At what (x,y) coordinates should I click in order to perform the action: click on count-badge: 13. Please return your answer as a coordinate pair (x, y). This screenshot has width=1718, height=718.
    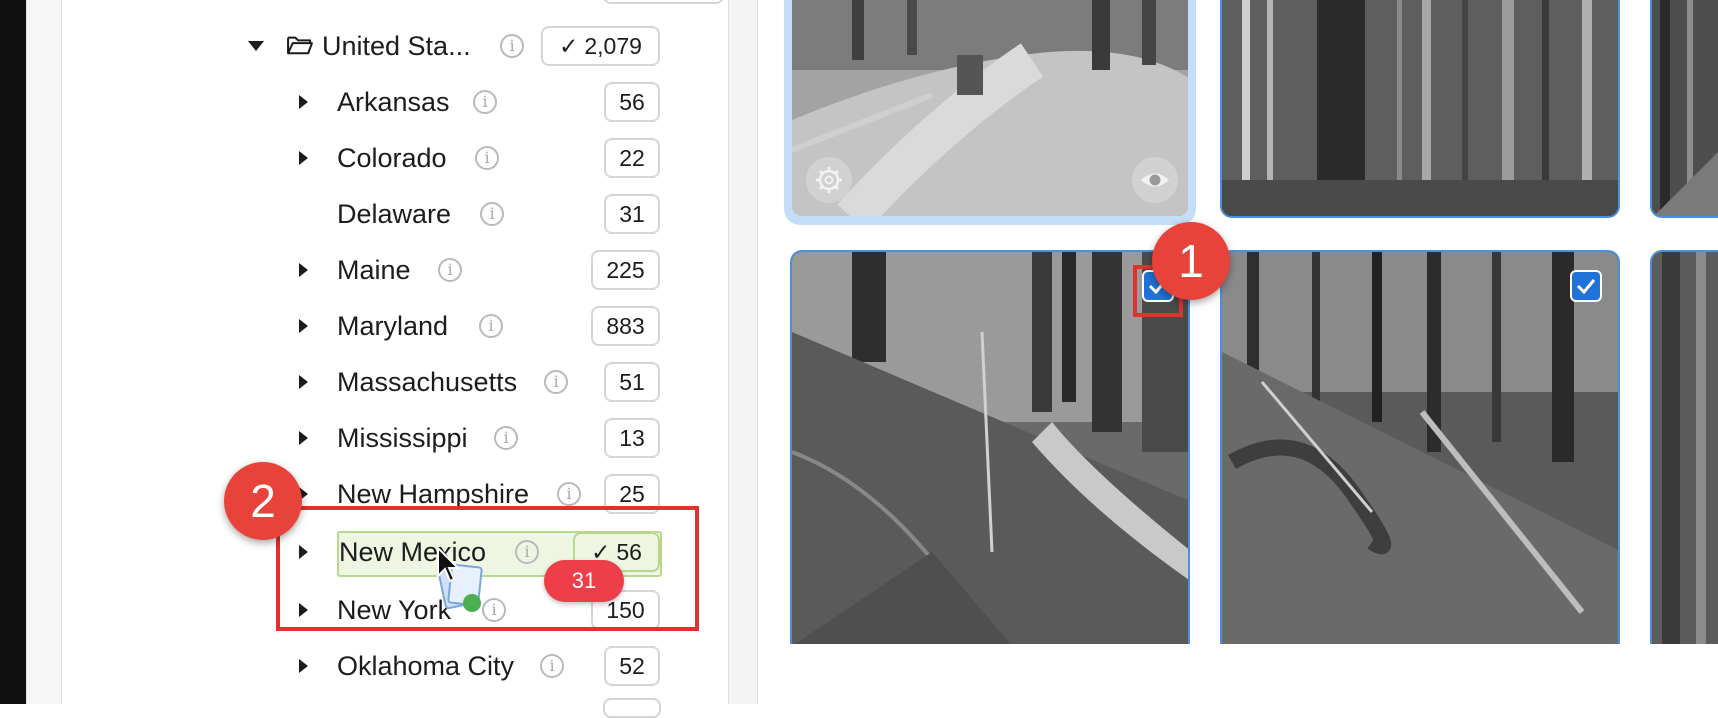
    Looking at the image, I should click on (632, 438).